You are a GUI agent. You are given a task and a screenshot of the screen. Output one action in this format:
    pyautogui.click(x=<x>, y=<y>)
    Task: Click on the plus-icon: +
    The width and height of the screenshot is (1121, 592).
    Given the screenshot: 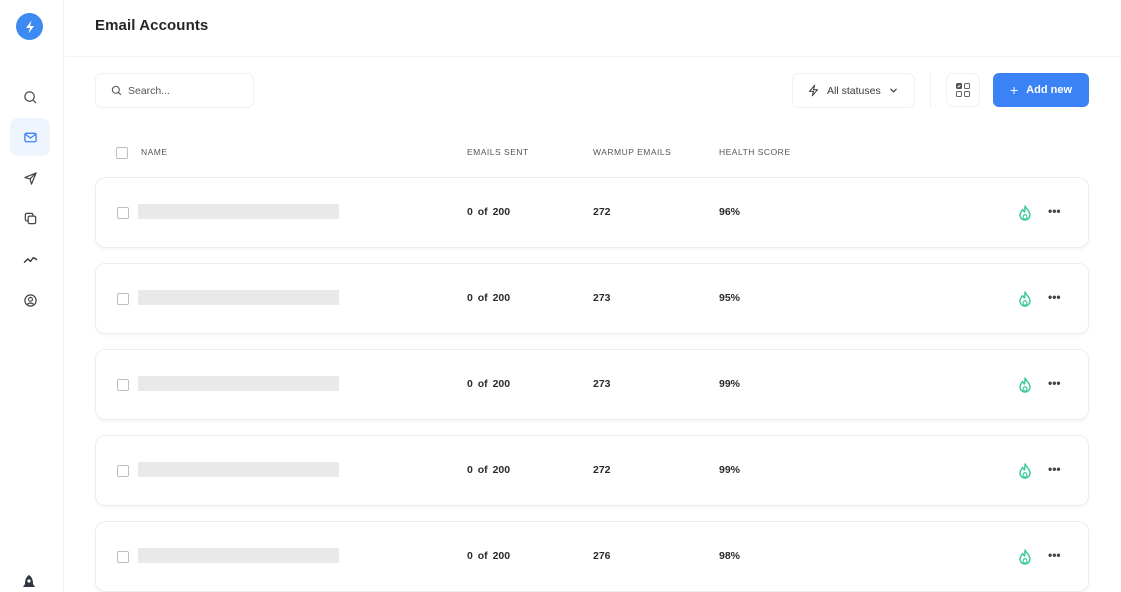 What is the action you would take?
    pyautogui.click(x=1014, y=90)
    